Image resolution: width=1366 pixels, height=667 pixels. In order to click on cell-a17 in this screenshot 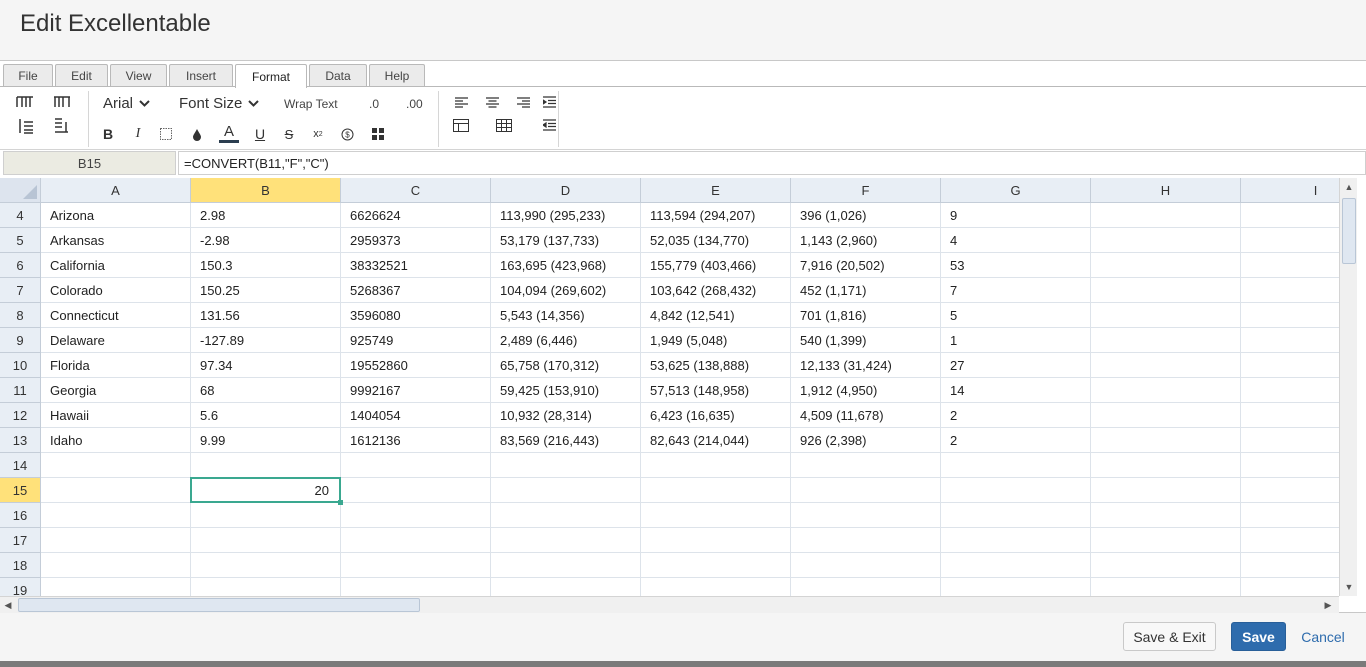, I will do `click(116, 540)`.